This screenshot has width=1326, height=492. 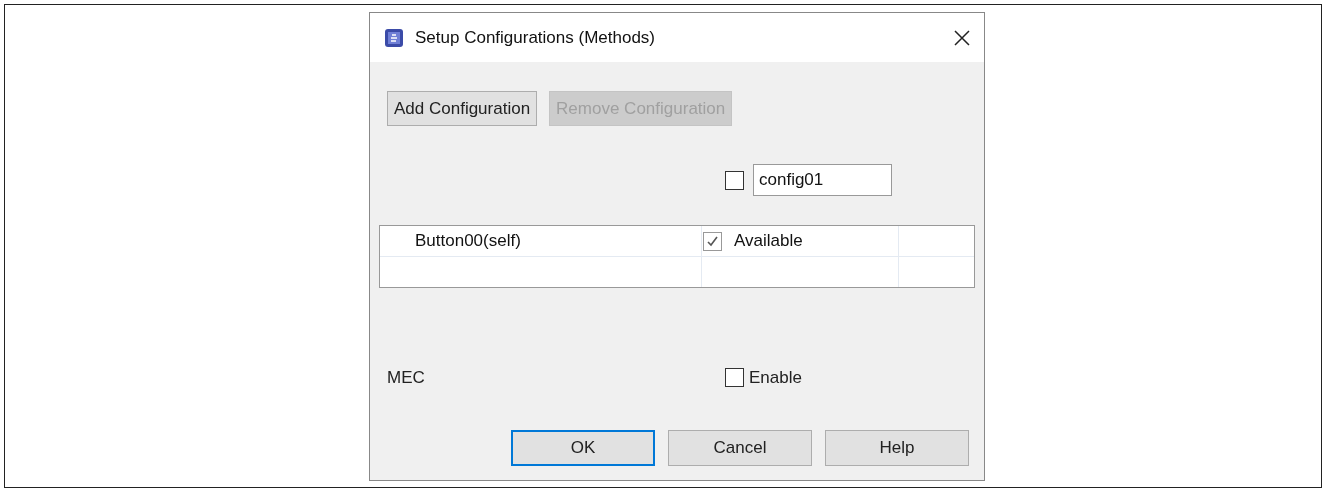 I want to click on toolbar-button: Add Configuration, so click(x=462, y=108).